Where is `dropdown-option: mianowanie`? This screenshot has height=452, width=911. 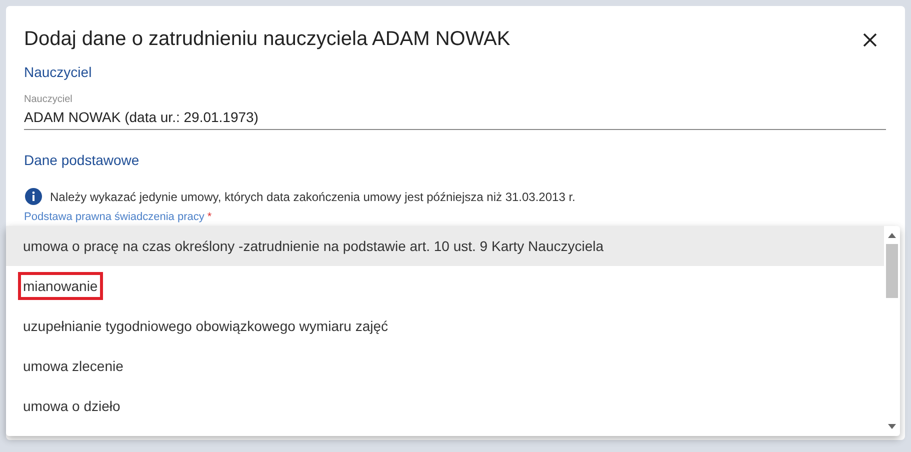 dropdown-option: mianowanie is located at coordinates (445, 286).